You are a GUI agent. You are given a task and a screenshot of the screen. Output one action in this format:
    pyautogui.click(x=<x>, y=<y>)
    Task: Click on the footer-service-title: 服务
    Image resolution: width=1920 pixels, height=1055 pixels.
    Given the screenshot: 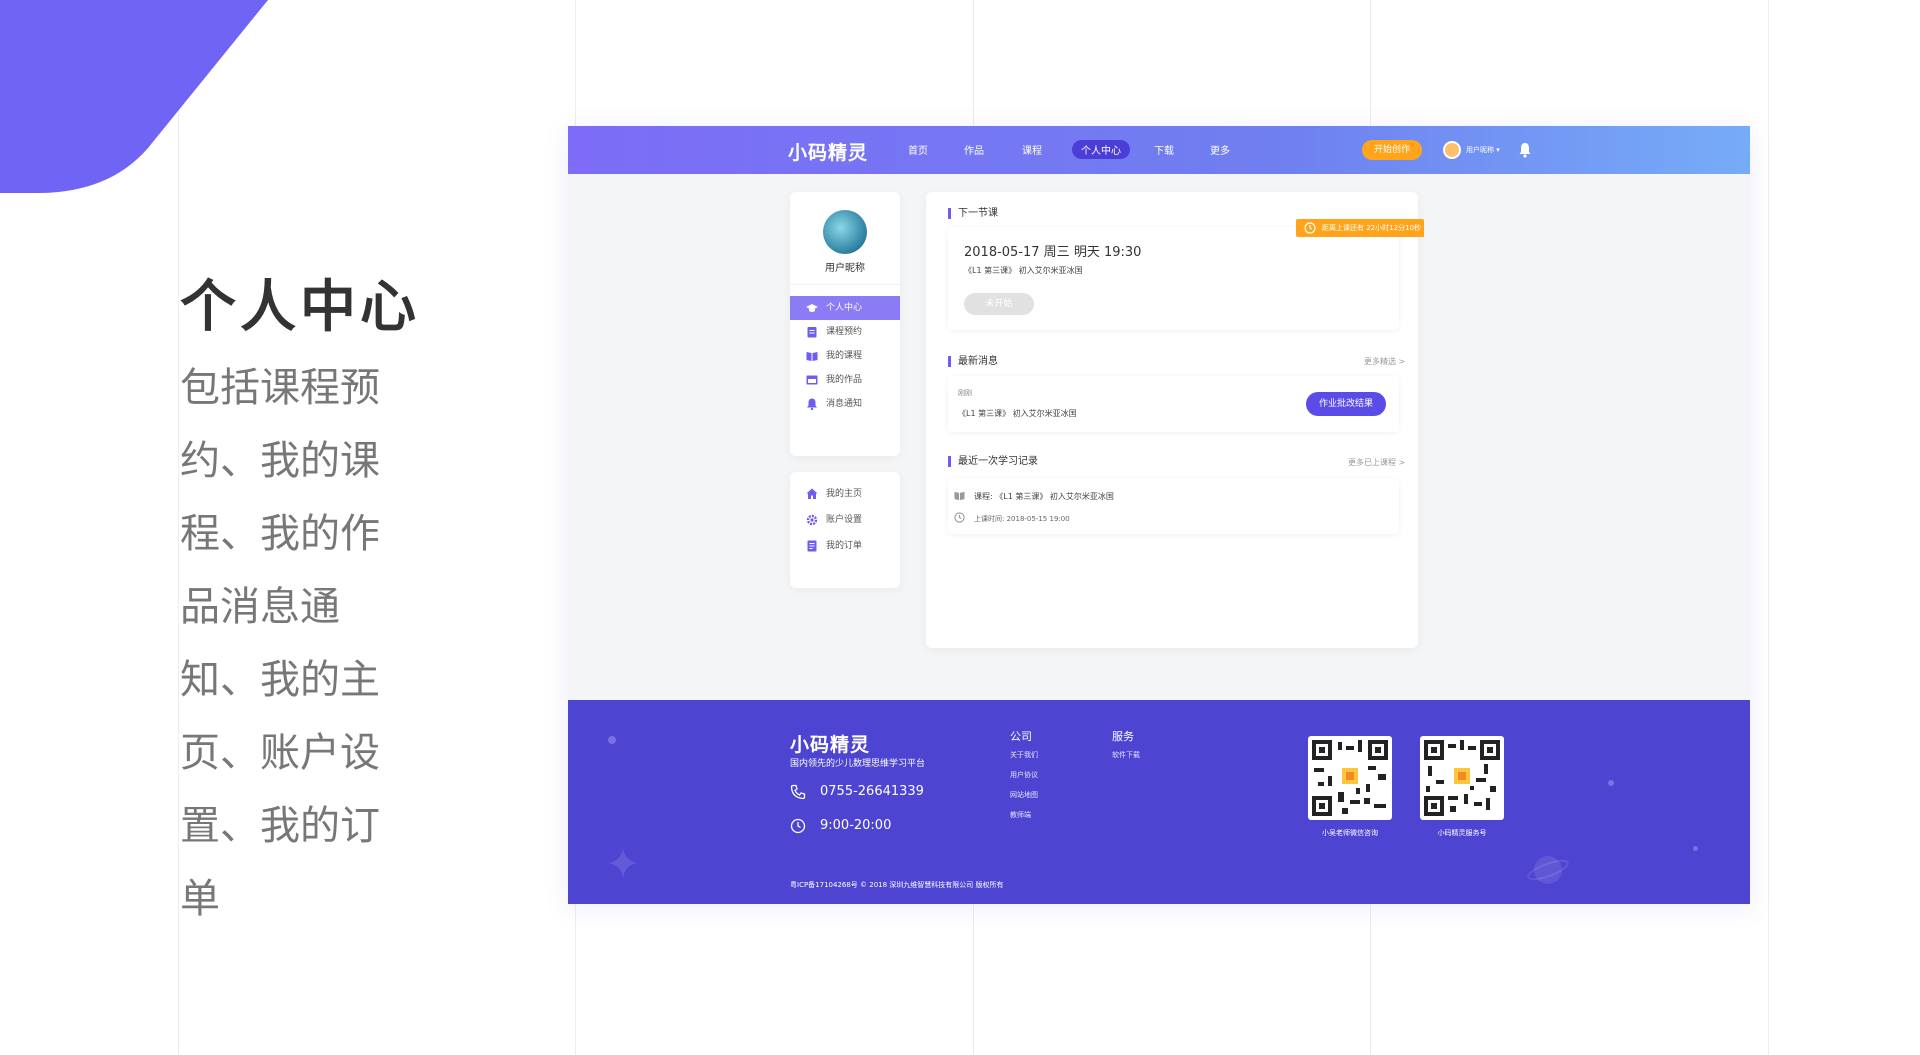 What is the action you would take?
    pyautogui.click(x=1123, y=736)
    